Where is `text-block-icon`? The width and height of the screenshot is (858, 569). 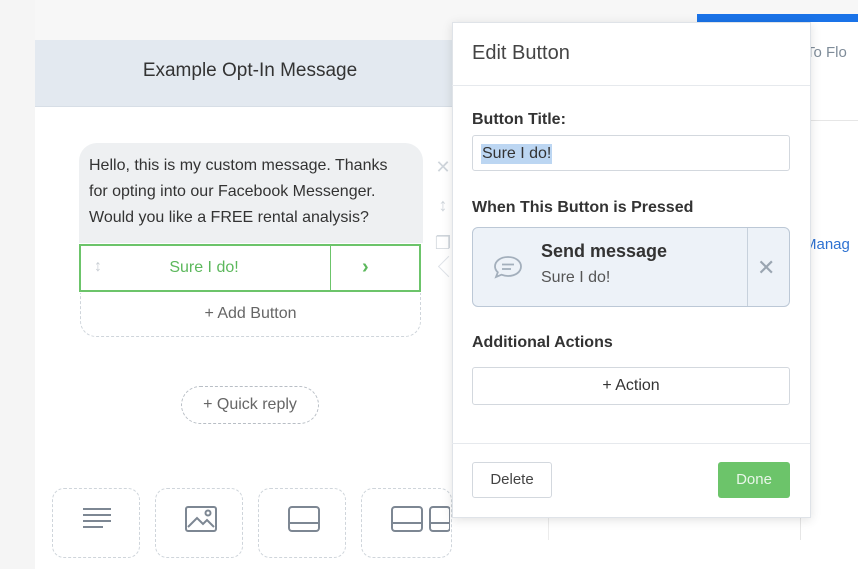
text-block-icon is located at coordinates (97, 518).